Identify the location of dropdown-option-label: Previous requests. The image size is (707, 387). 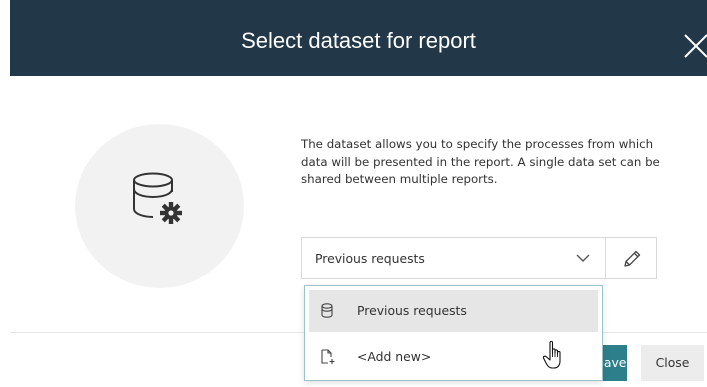
(412, 310).